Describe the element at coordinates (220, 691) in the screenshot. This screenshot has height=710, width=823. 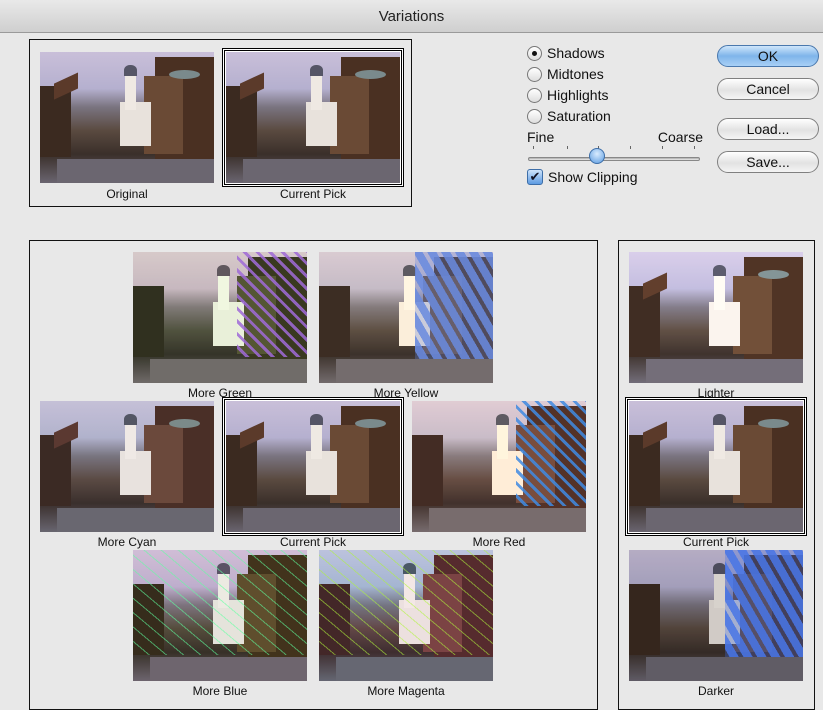
I see `more-blue-caption: More Blue` at that location.